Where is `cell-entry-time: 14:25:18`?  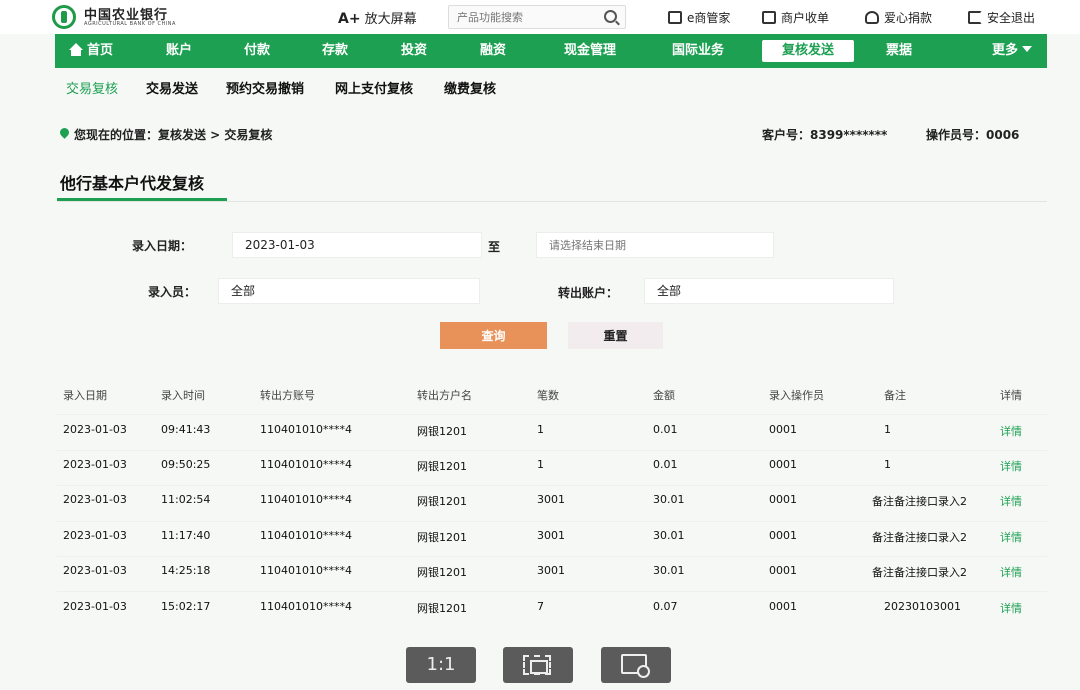 cell-entry-time: 14:25:18 is located at coordinates (186, 570).